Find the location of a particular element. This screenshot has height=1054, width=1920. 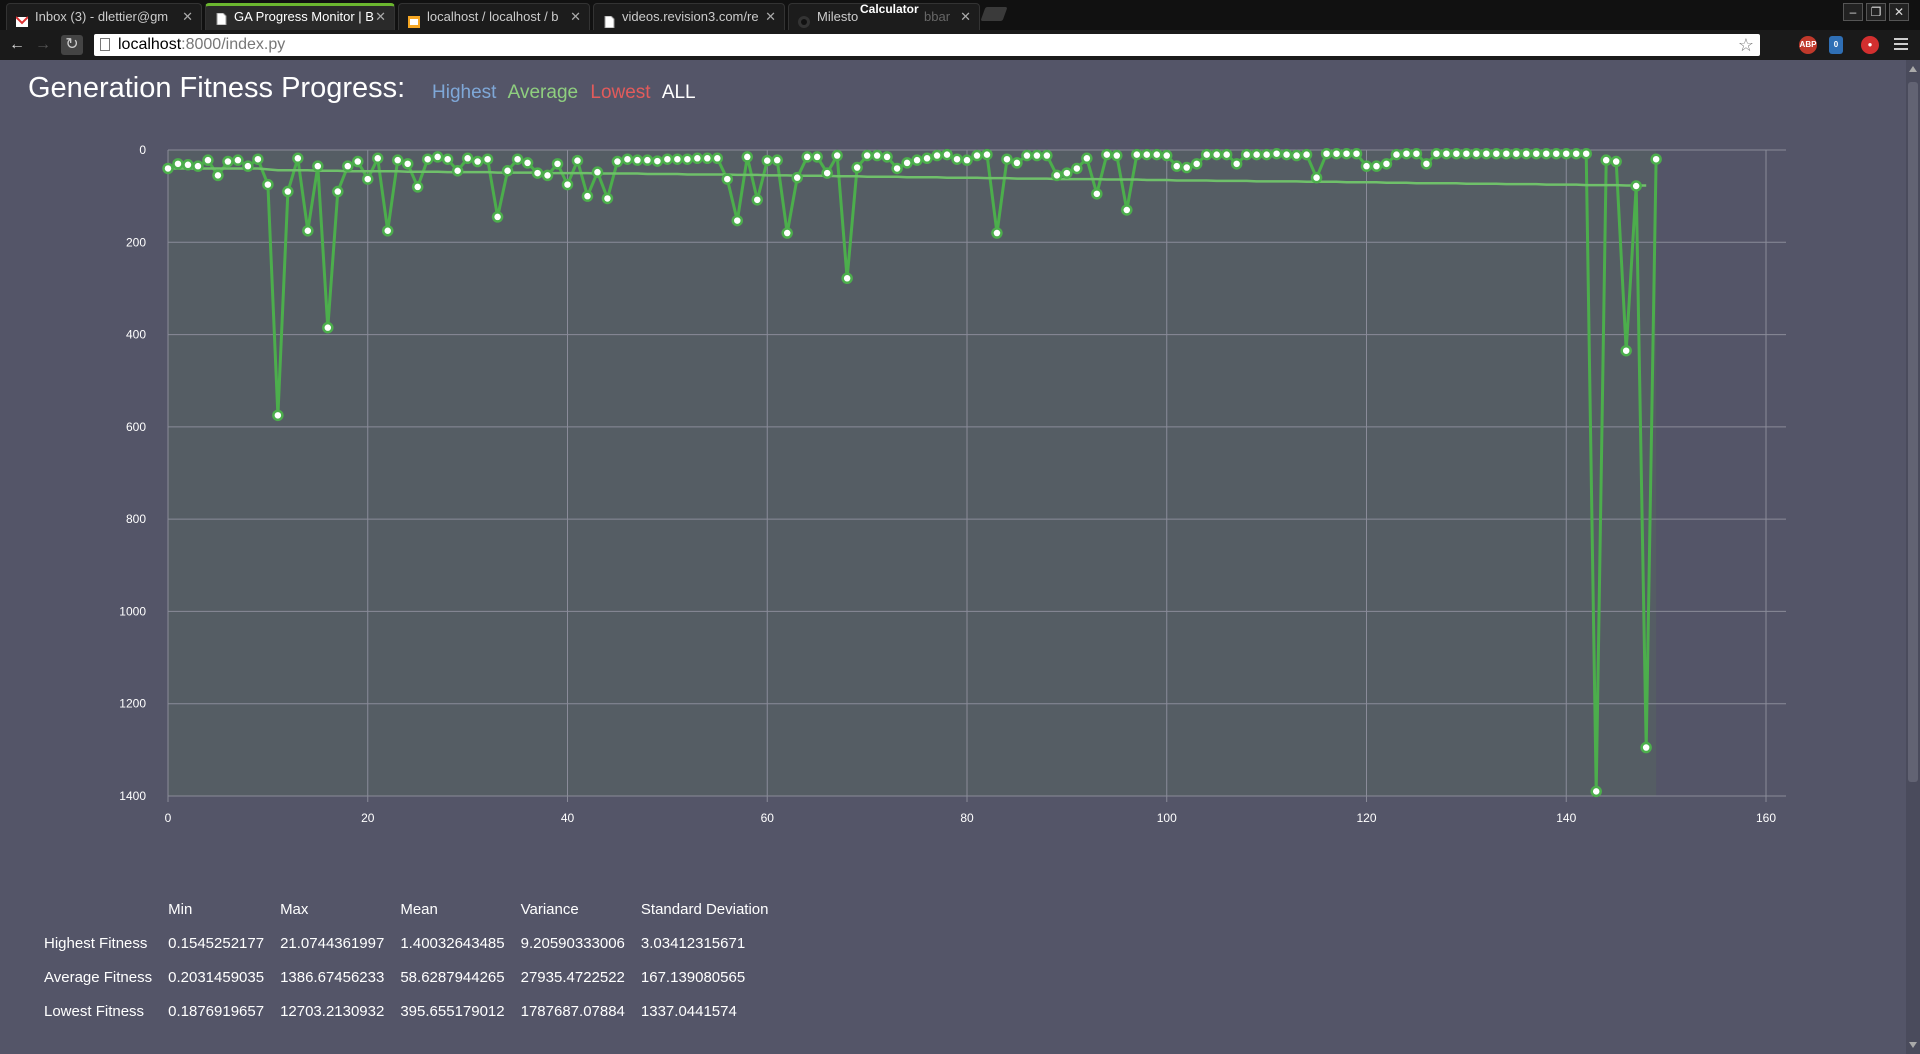

y-tick-label: 1400 is located at coordinates (132, 796).